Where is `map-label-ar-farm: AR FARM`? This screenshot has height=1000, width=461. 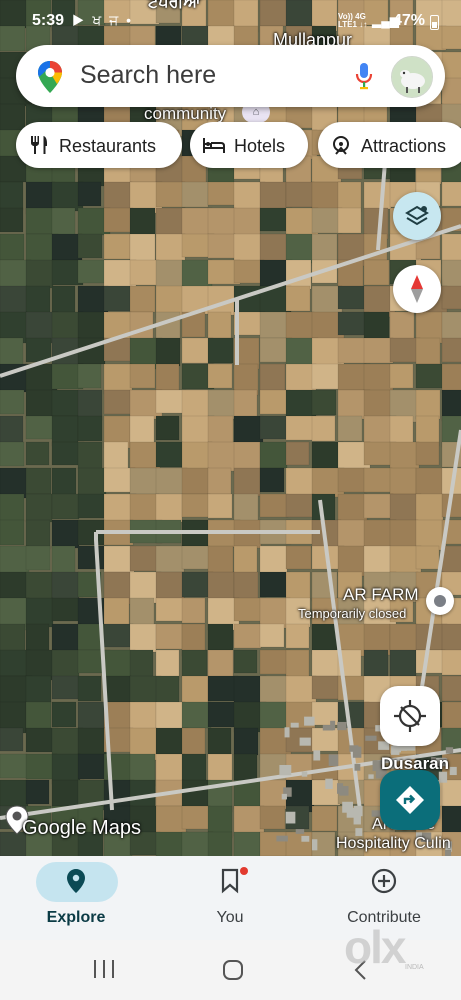
map-label-ar-farm: AR FARM is located at coordinates (381, 595).